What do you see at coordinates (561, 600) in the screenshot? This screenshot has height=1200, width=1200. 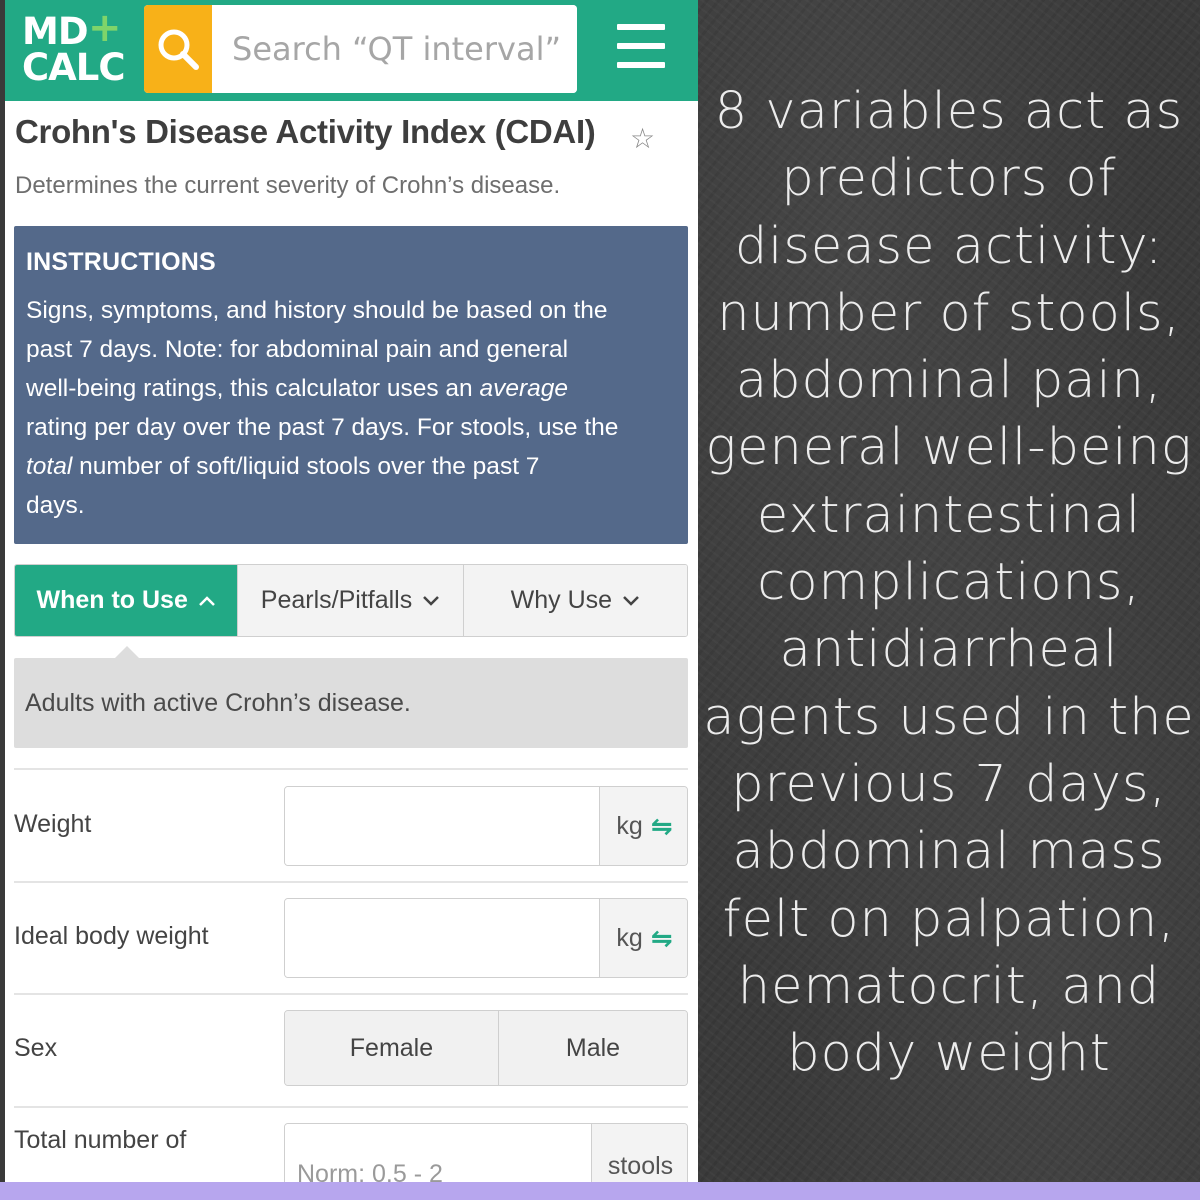 I see `tab-label: Why Use` at bounding box center [561, 600].